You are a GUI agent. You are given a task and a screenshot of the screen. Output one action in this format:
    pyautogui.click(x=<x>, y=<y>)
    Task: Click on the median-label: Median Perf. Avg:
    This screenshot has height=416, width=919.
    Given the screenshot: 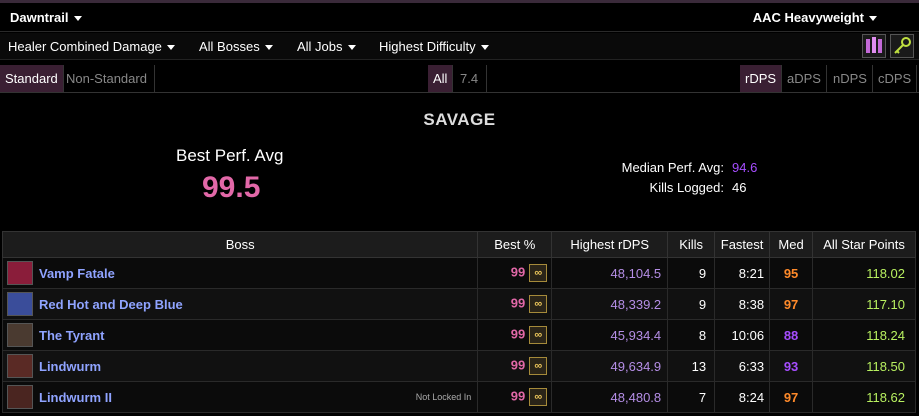 What is the action you would take?
    pyautogui.click(x=672, y=167)
    